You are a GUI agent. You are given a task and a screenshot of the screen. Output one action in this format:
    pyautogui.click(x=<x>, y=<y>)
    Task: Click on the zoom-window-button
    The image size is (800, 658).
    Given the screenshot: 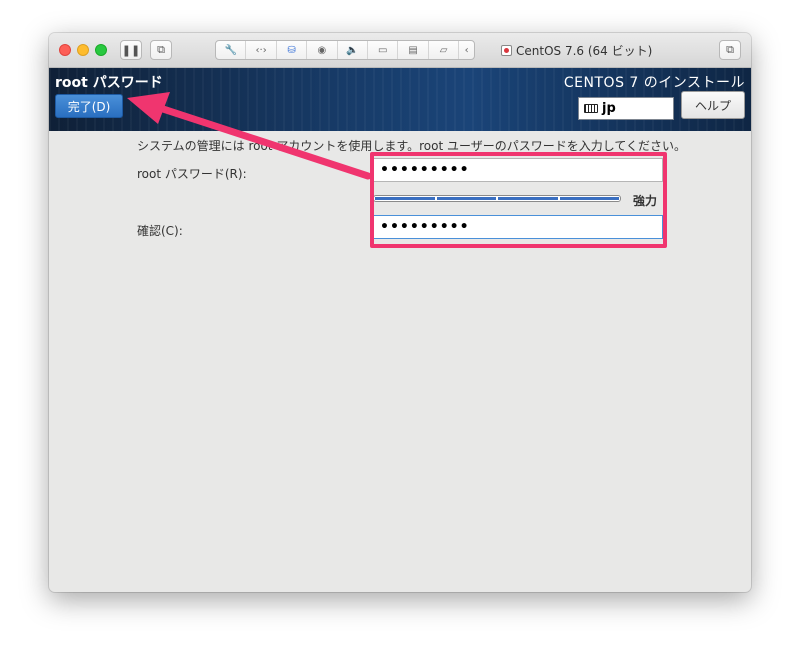 What is the action you would take?
    pyautogui.click(x=101, y=50)
    